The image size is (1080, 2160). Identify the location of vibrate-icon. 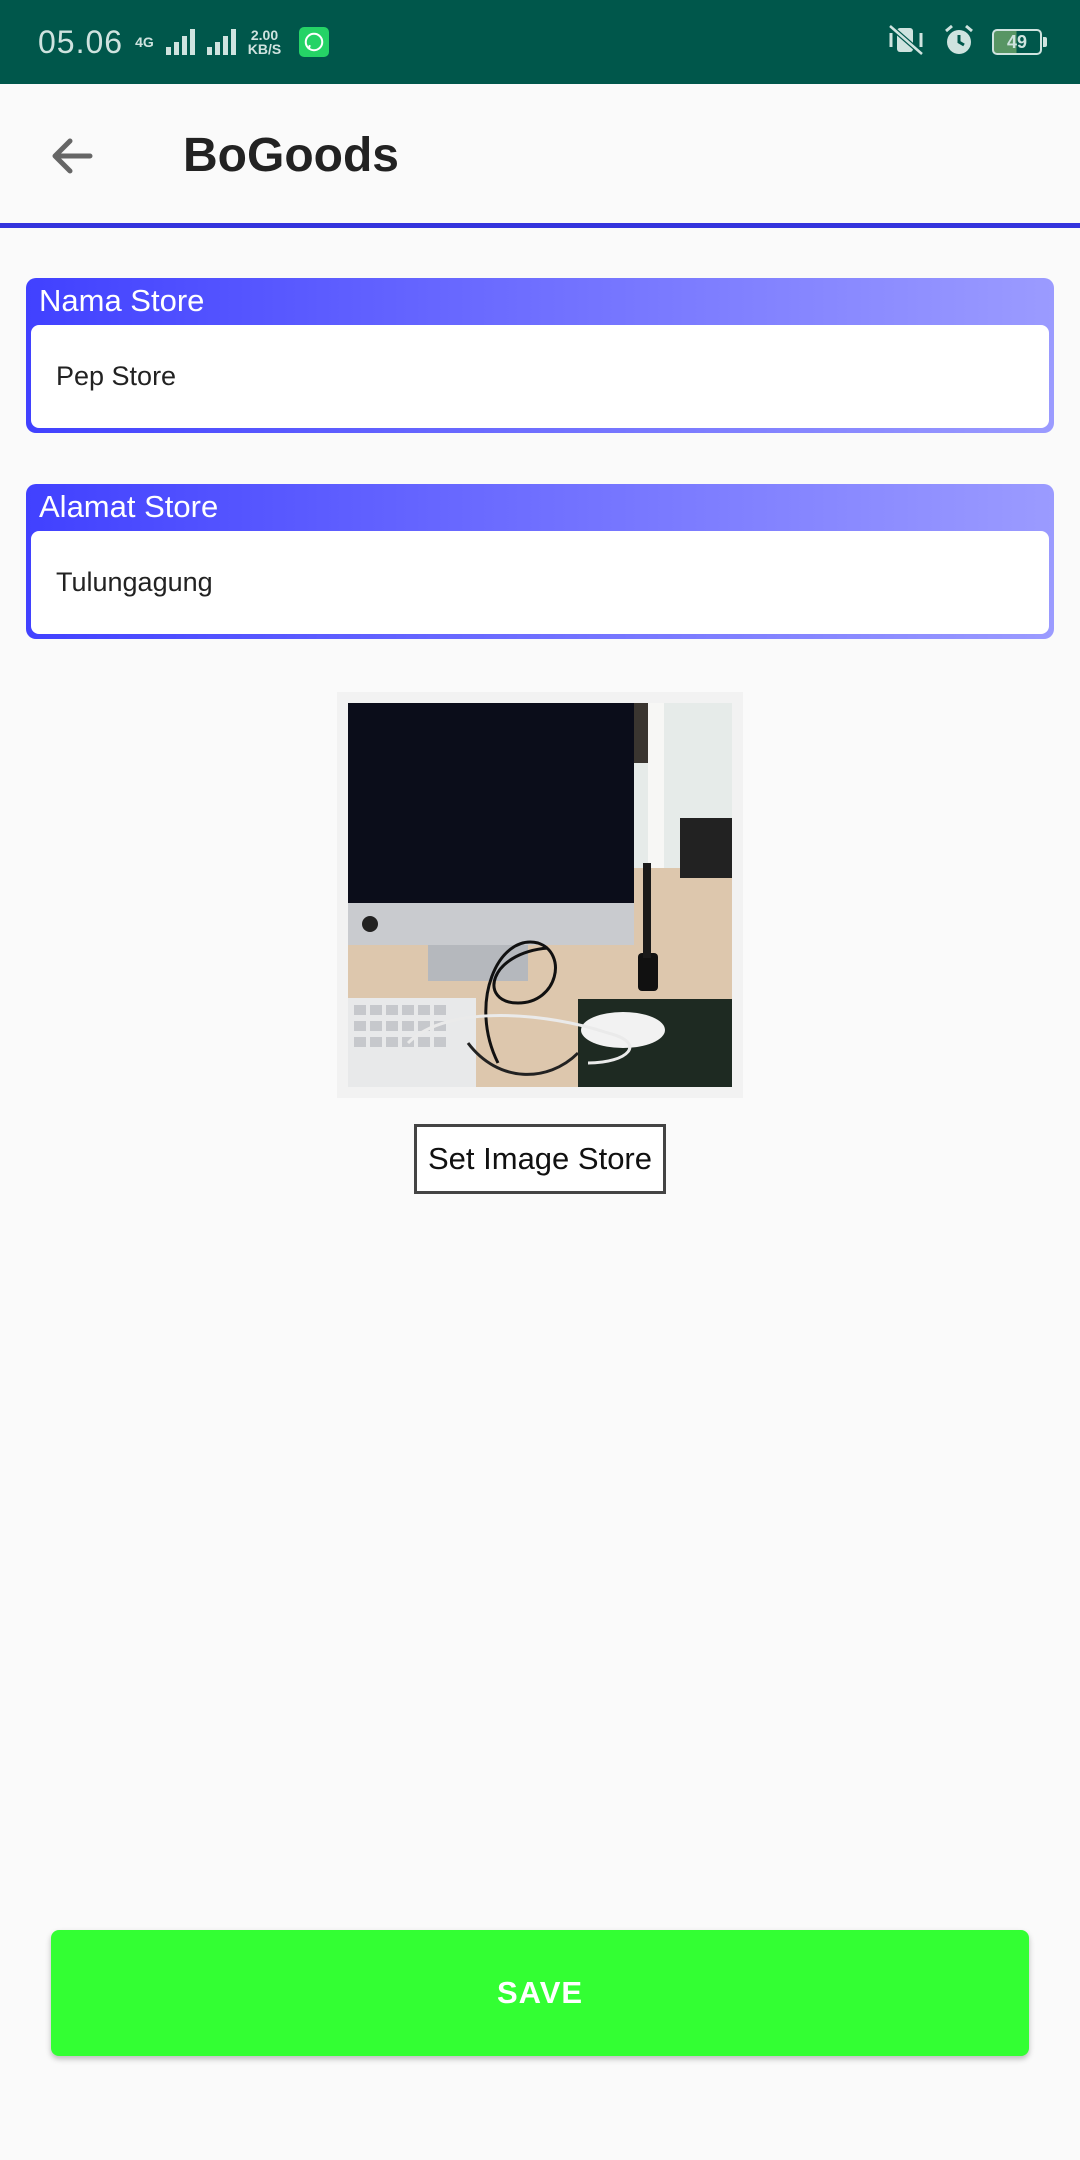
(906, 42).